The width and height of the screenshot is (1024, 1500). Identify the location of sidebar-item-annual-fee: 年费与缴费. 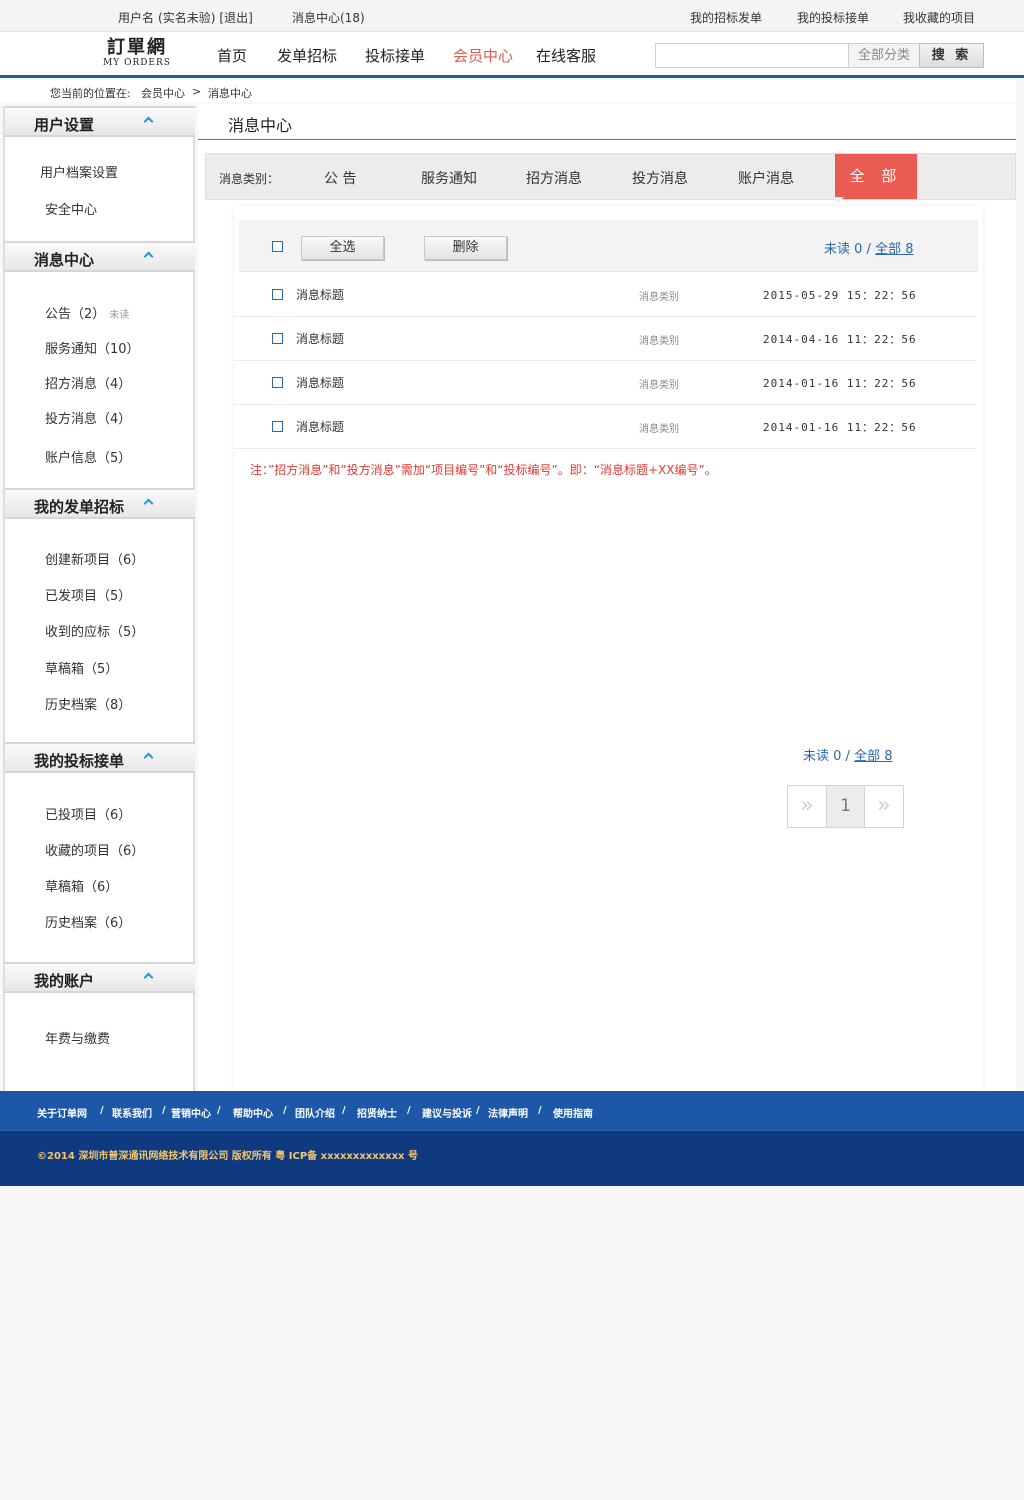
(77, 1037).